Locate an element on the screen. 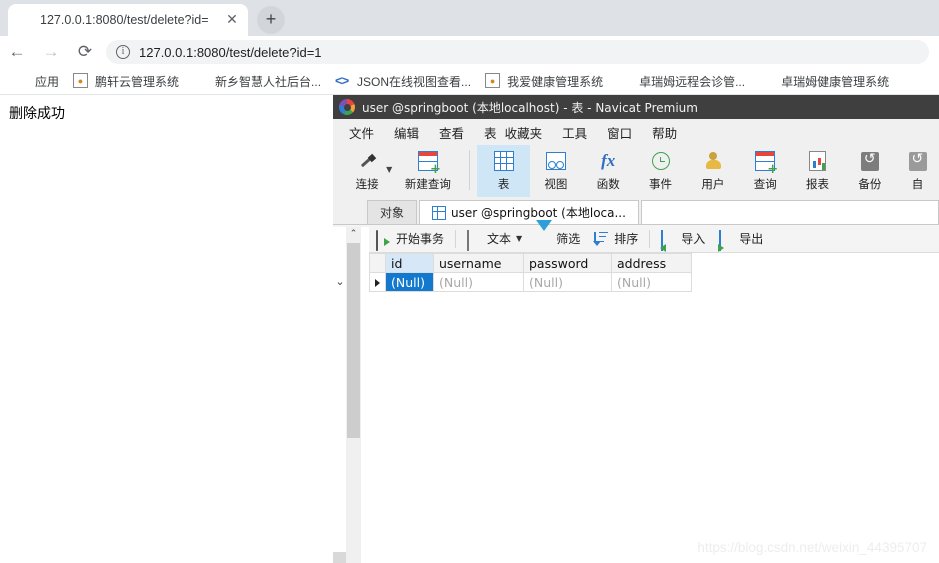 This screenshot has width=939, height=563. json-icon: <> is located at coordinates (342, 80).